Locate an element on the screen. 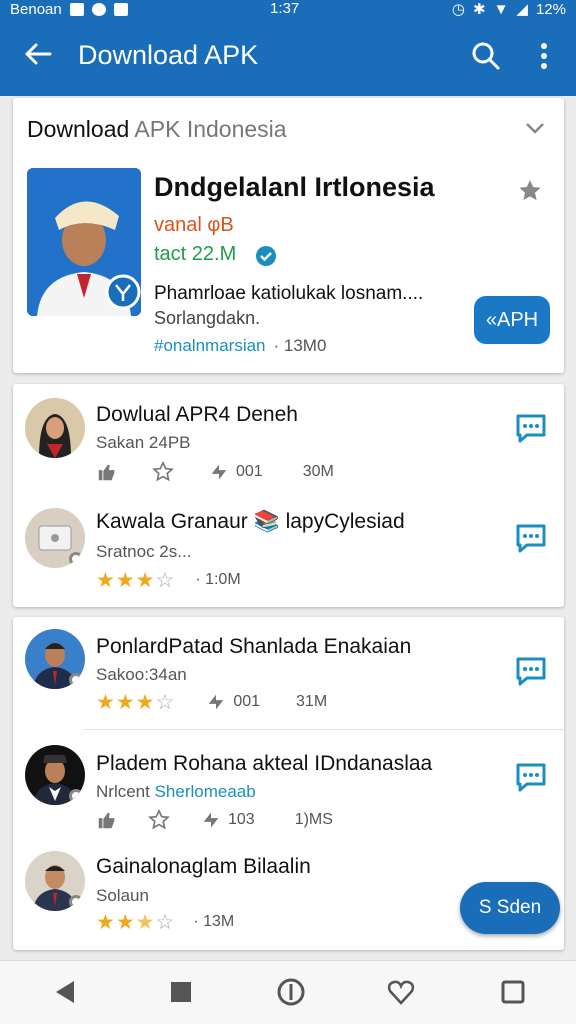  recents-square-icon is located at coordinates (513, 992).